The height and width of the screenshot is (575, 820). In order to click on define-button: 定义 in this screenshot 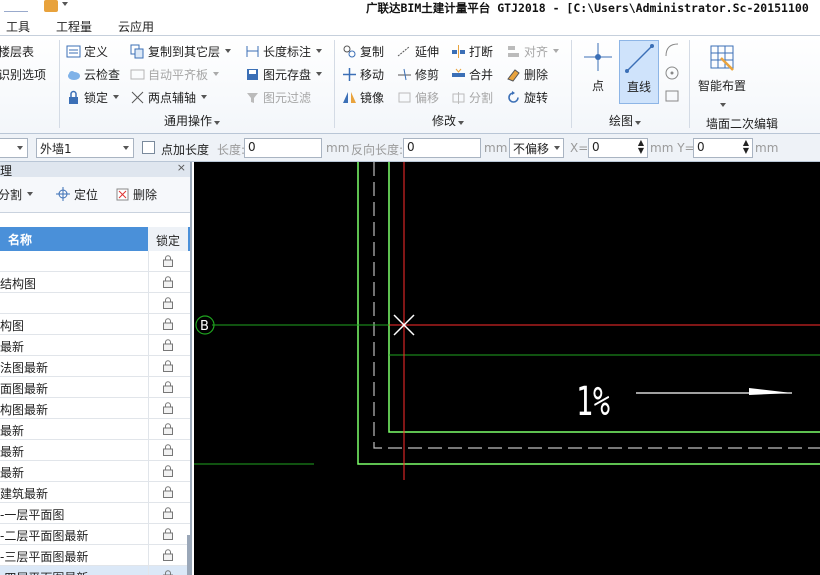, I will do `click(87, 51)`.